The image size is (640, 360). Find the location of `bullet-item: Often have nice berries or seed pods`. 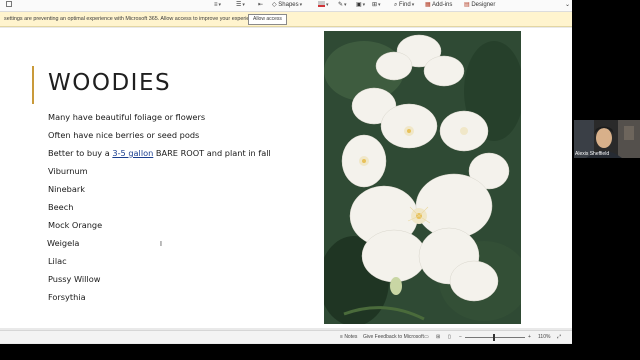

bullet-item: Often have nice berries or seed pods is located at coordinates (123, 135).